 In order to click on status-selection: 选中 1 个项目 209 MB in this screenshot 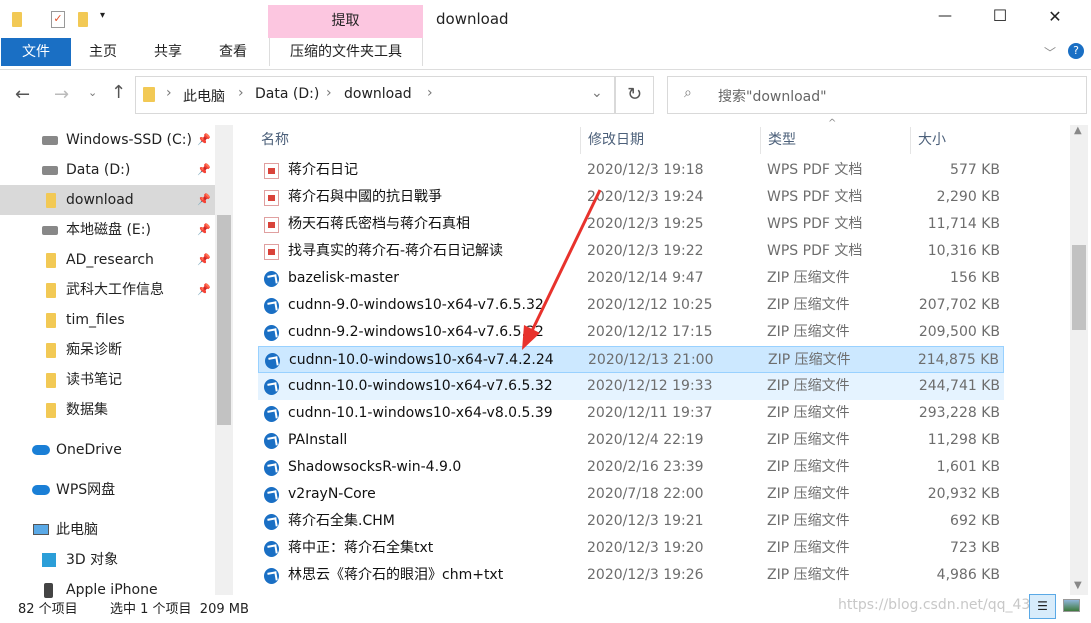, I will do `click(179, 609)`.